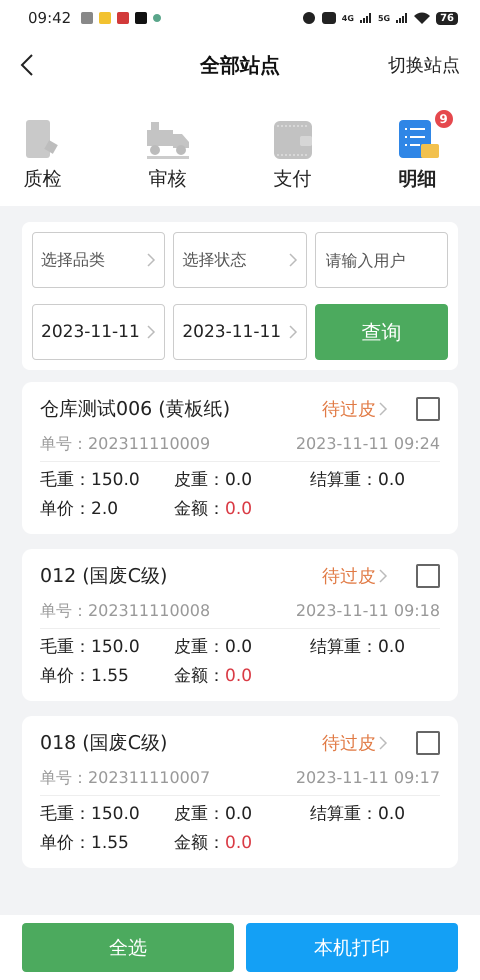 The width and height of the screenshot is (480, 980). Describe the element at coordinates (417, 150) in the screenshot. I see `nav-tab: 明细 9` at that location.